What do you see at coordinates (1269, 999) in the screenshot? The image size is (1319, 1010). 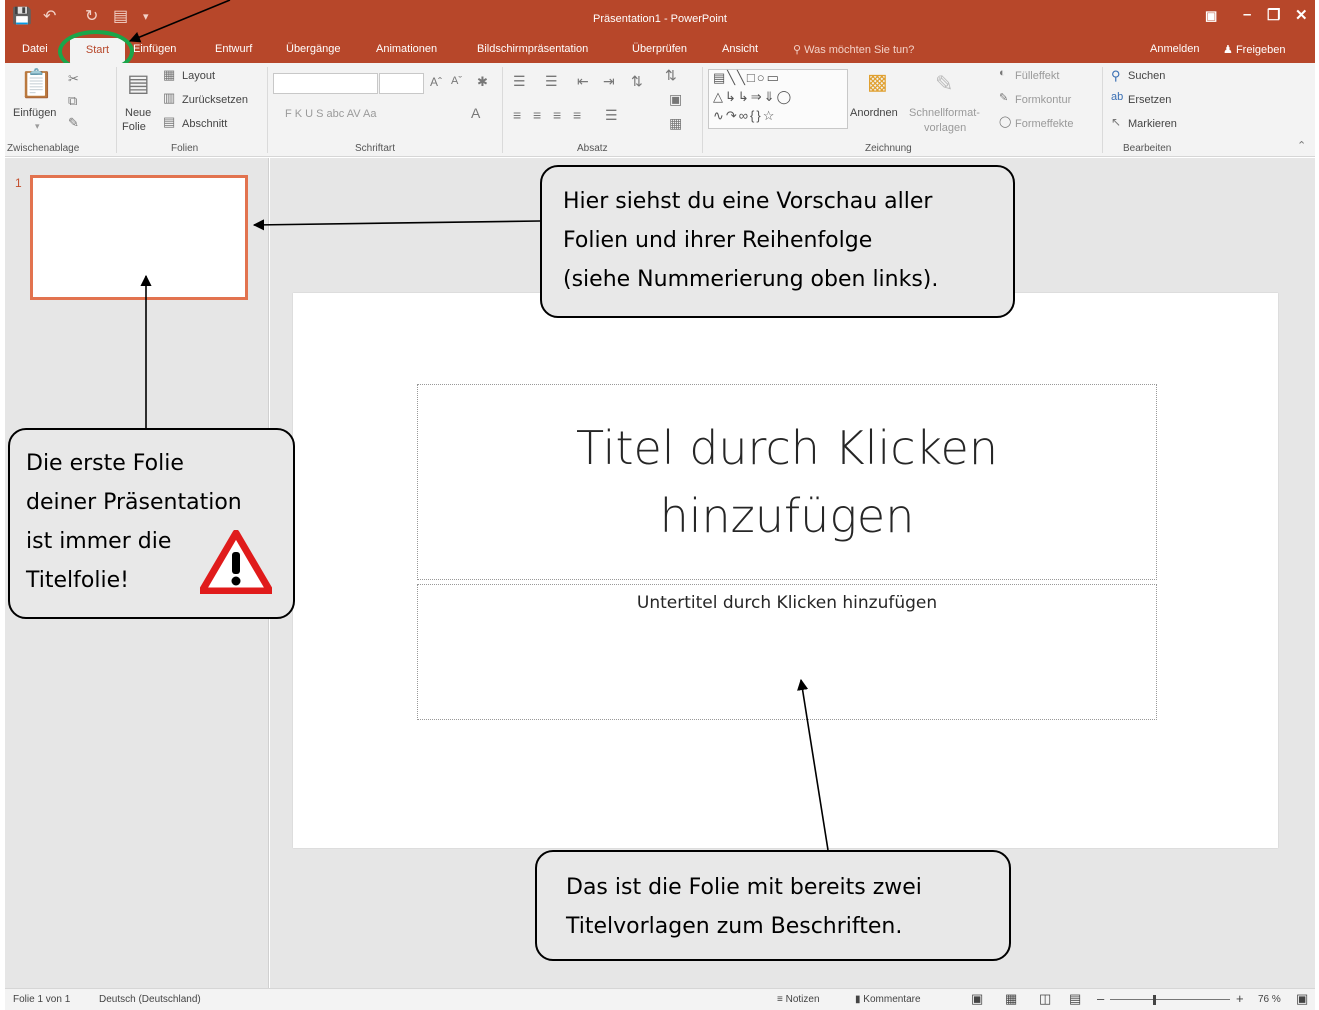 I see `zoom-level: 76 %` at bounding box center [1269, 999].